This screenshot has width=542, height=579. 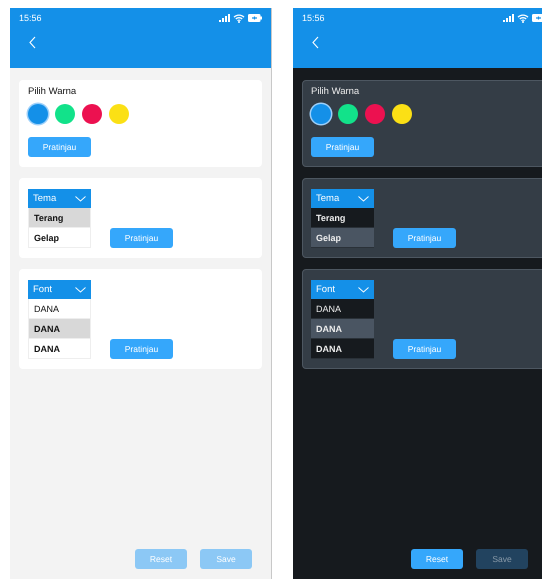 I want to click on reset-button: Reset, so click(x=437, y=559).